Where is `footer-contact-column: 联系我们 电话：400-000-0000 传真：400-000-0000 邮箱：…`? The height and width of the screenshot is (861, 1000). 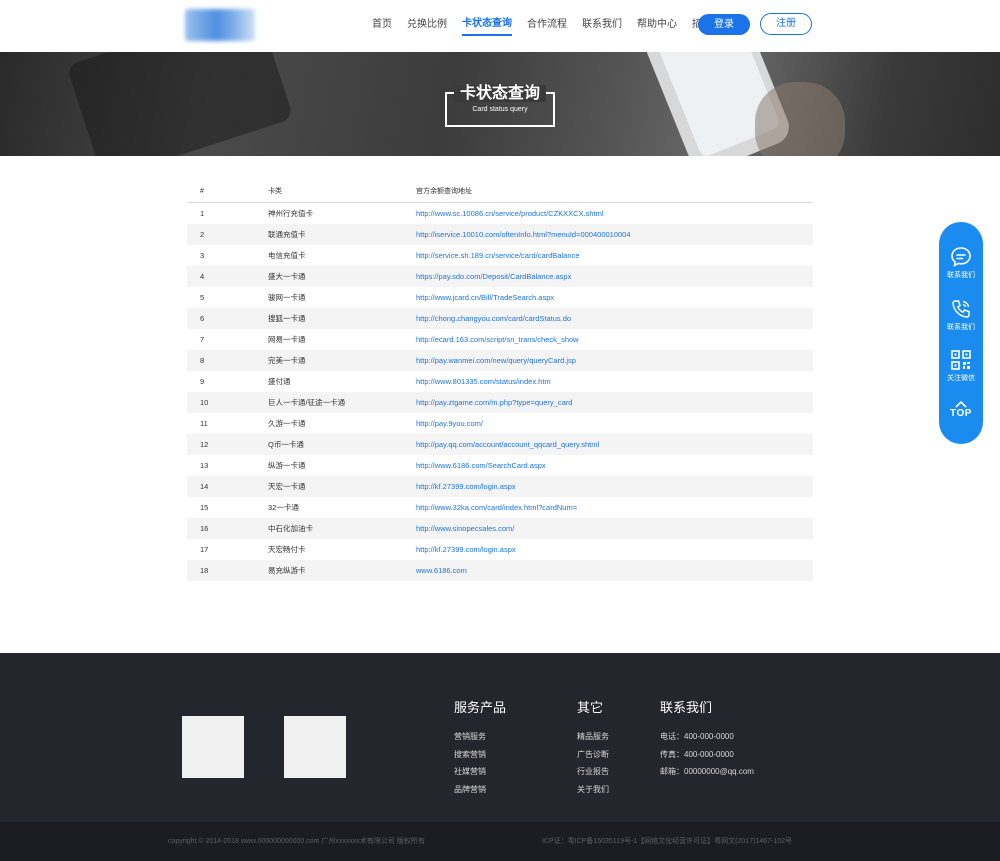 footer-contact-column: 联系我们 电话：400-000-0000 传真：400-000-0000 邮箱：… is located at coordinates (707, 739).